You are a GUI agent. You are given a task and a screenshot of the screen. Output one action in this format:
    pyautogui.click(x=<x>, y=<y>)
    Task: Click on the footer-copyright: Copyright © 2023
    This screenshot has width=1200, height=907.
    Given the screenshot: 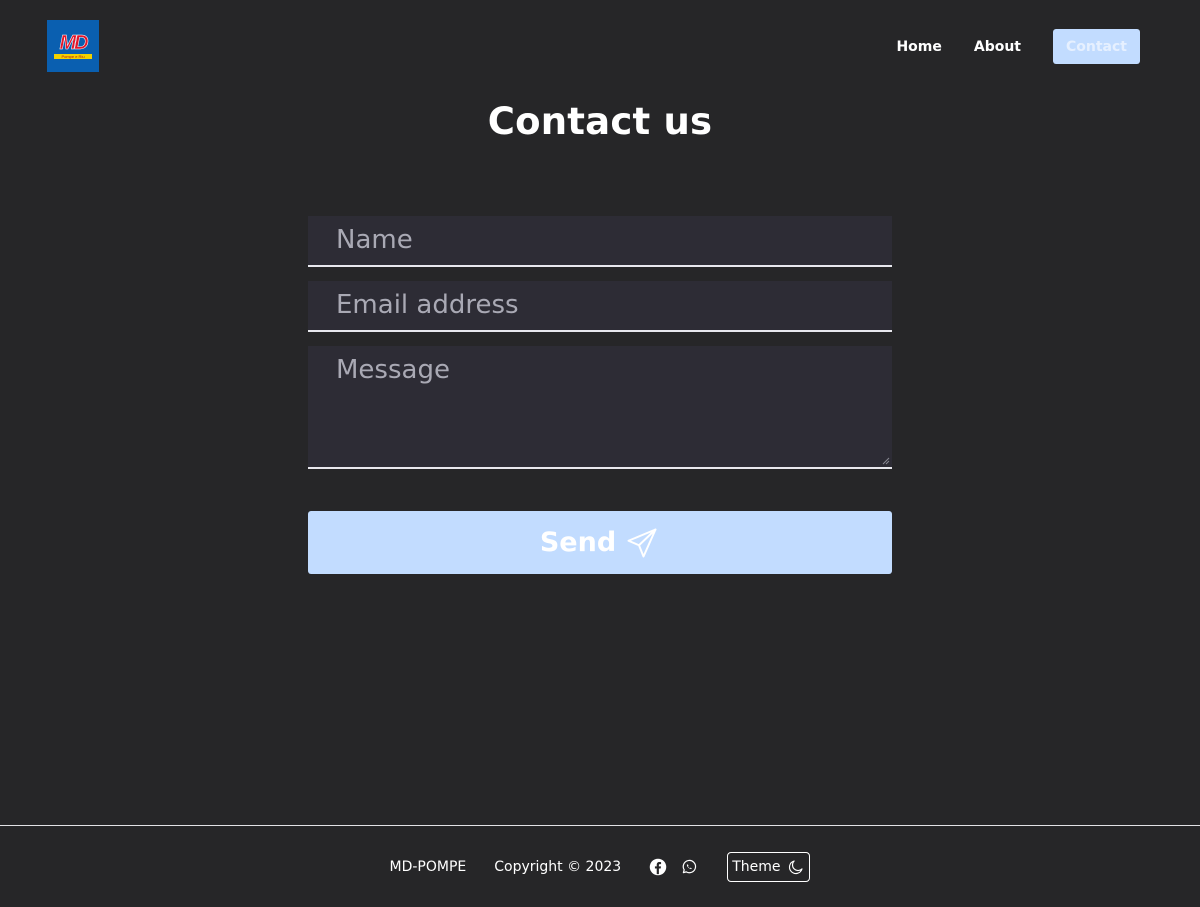 What is the action you would take?
    pyautogui.click(x=558, y=866)
    